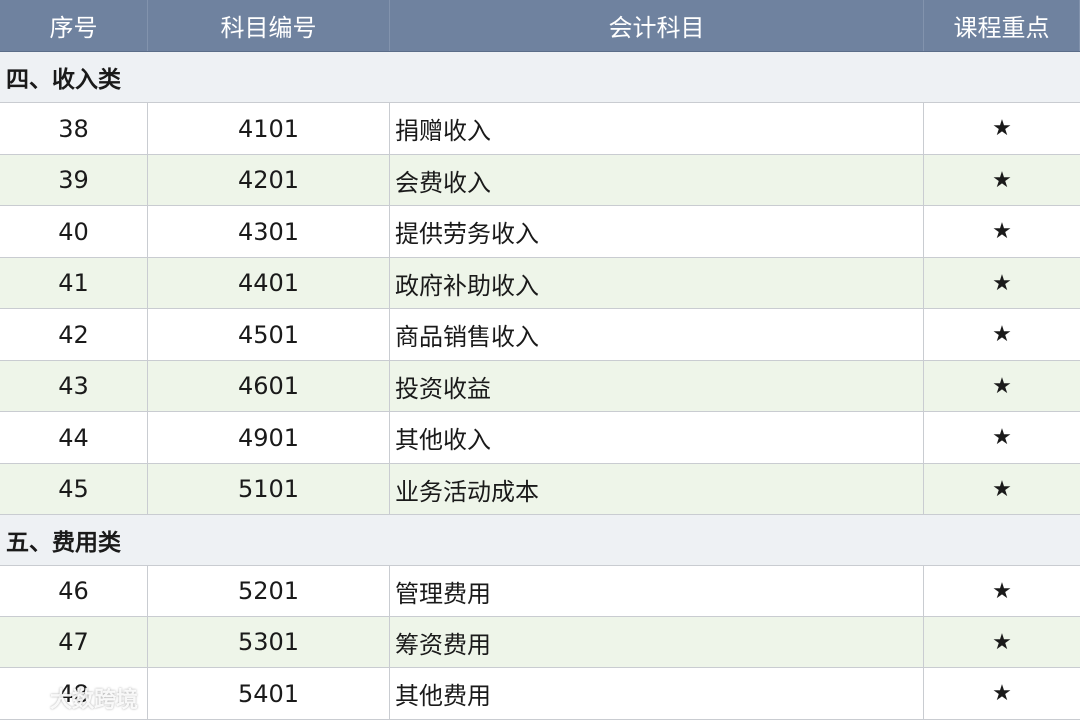  I want to click on section-title: 四、收入类, so click(63, 80).